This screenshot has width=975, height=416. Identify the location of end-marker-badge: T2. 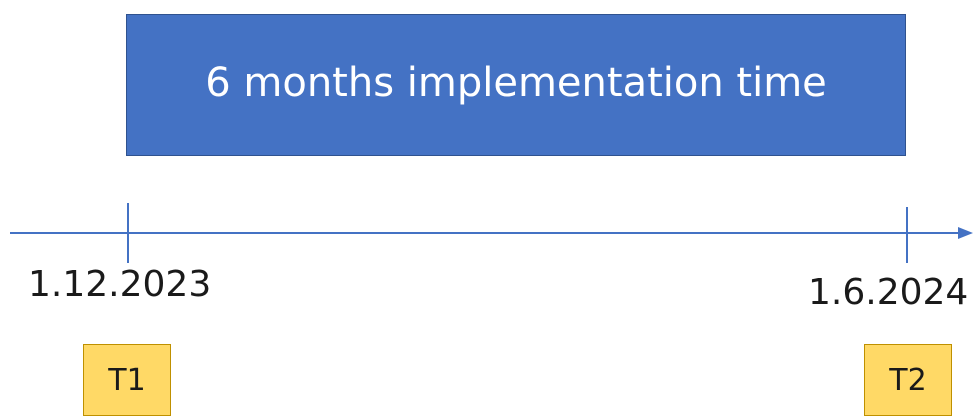
(908, 380).